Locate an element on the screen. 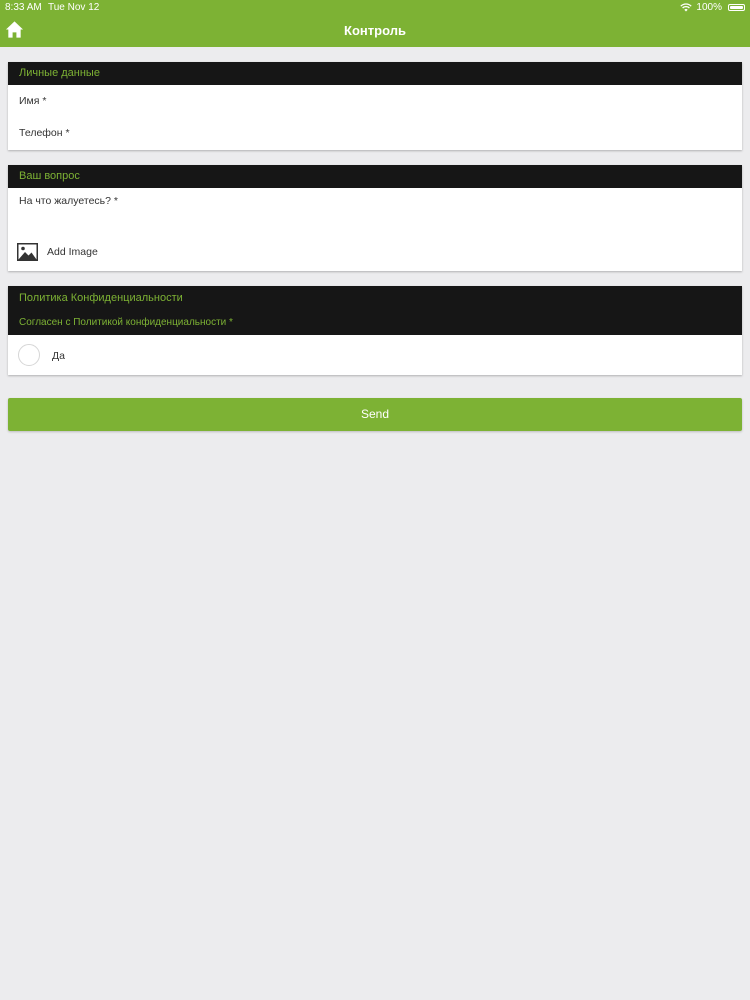 This screenshot has height=1000, width=750. add-image-label: Add Image is located at coordinates (72, 252).